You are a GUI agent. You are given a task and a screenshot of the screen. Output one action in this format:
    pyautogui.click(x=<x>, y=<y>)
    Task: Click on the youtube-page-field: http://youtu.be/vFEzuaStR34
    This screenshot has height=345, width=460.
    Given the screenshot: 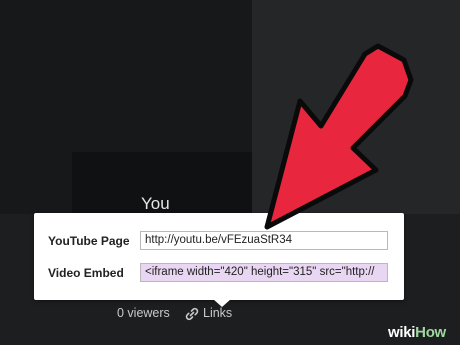 What is the action you would take?
    pyautogui.click(x=264, y=240)
    